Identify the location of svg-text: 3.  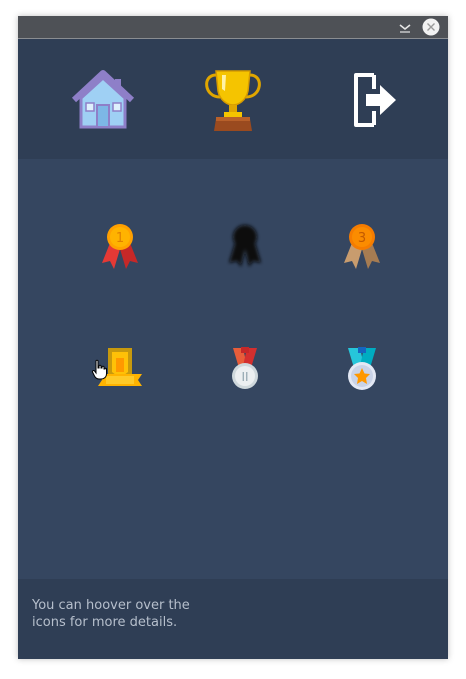
(362, 238).